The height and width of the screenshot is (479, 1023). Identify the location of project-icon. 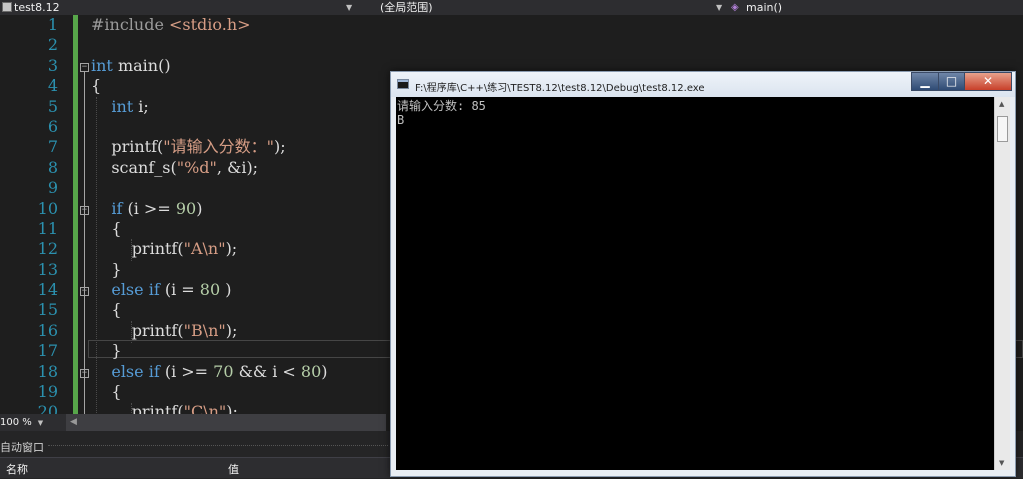
(7, 7).